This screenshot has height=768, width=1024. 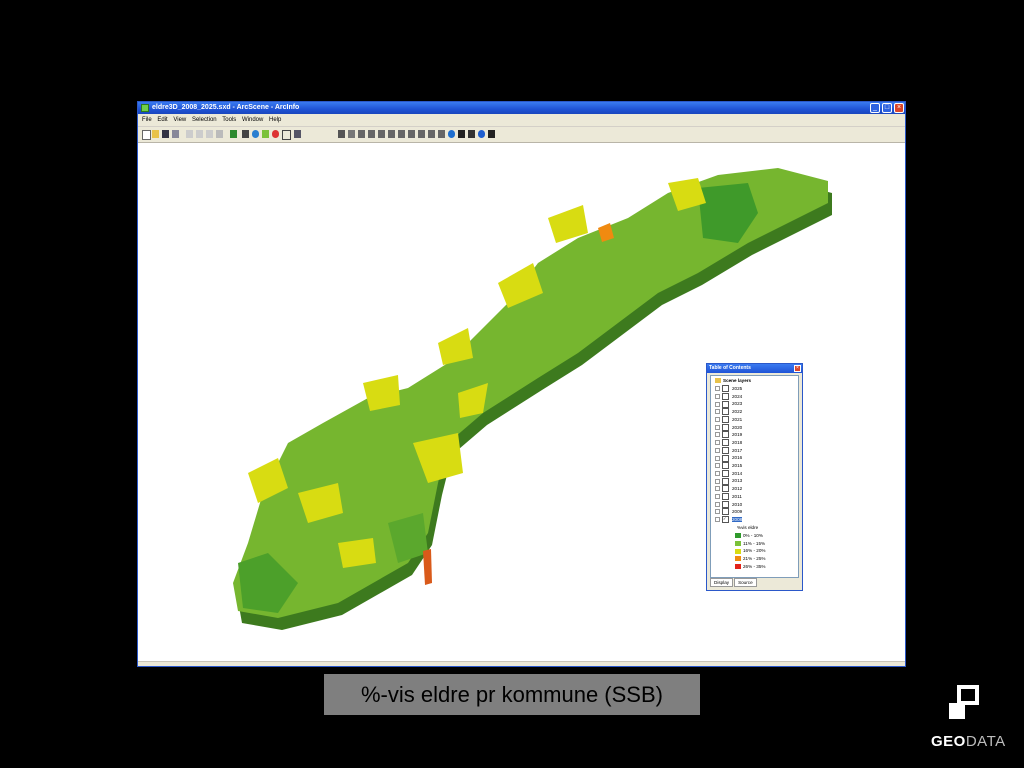 What do you see at coordinates (297, 134) in the screenshot?
I see `help-arrow-icon` at bounding box center [297, 134].